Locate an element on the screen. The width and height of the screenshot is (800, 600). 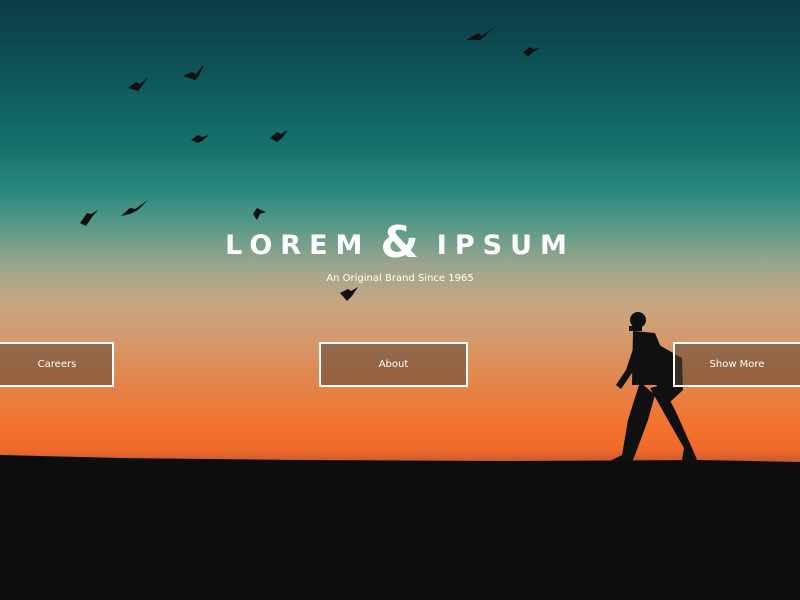
hiker-silhouette is located at coordinates (654, 387).